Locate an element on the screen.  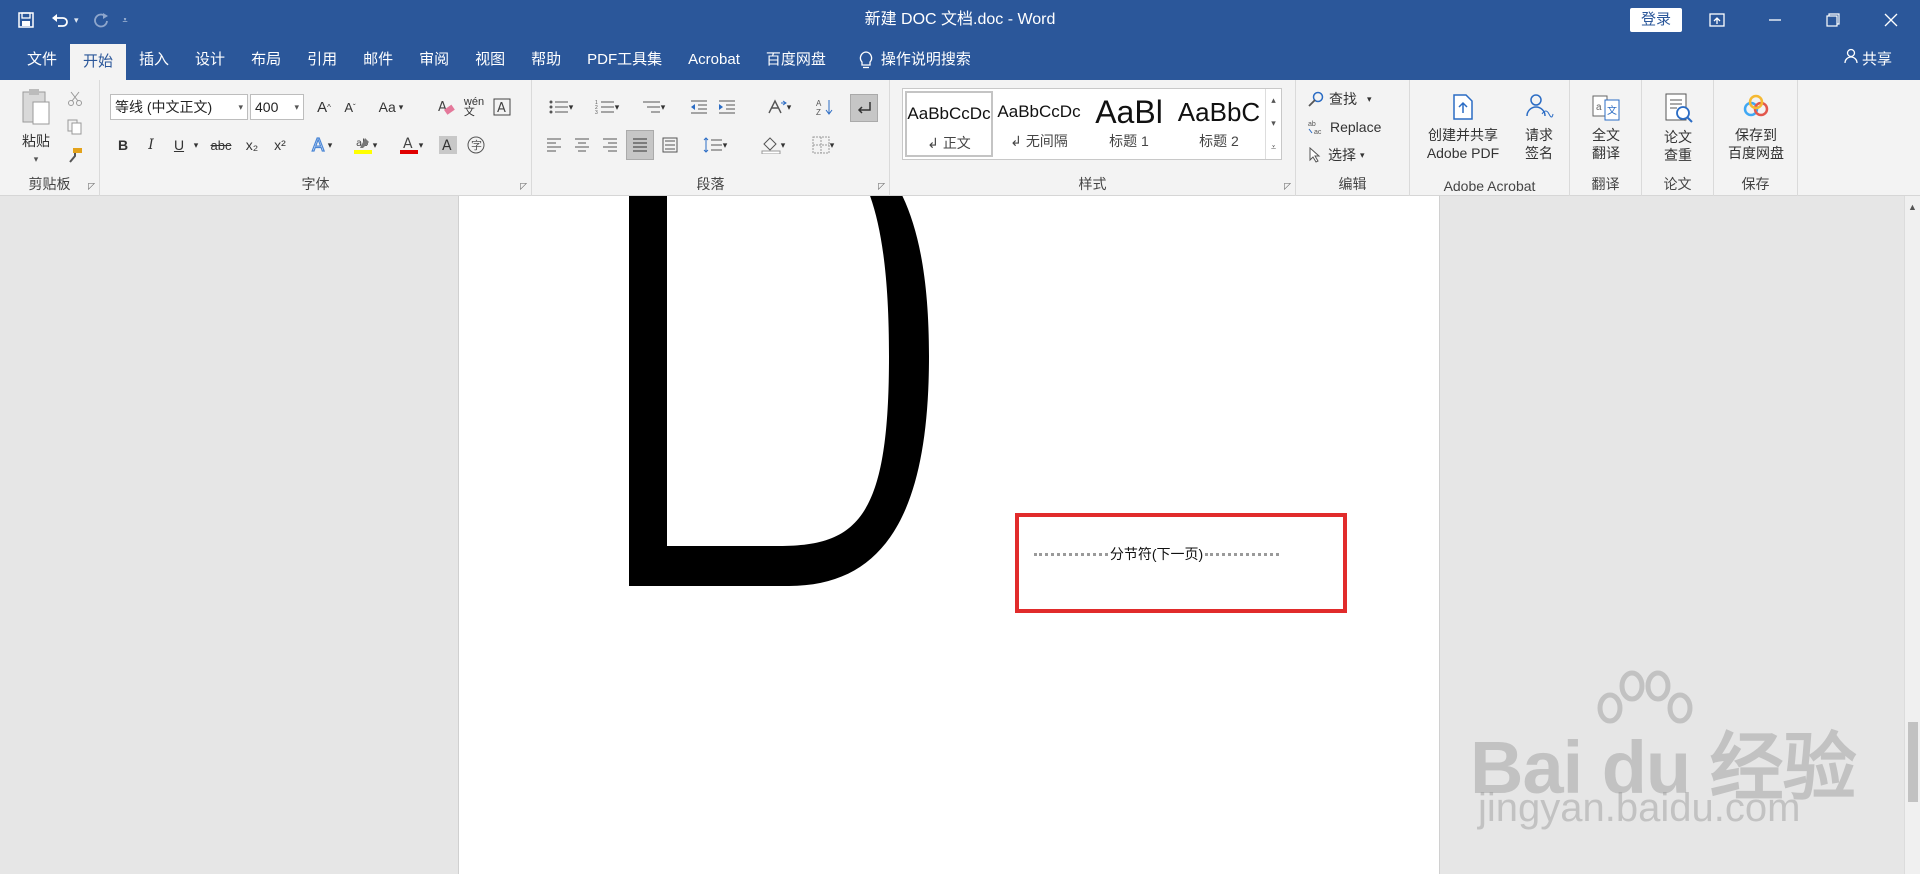
restore-icon is located at coordinates (1833, 20).